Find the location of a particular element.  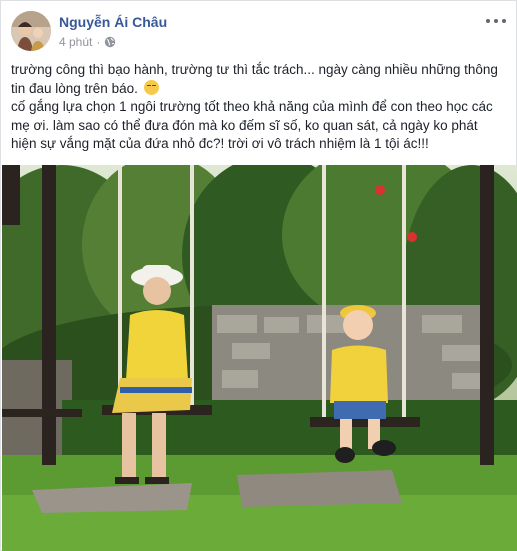

globe-icon is located at coordinates (110, 42).